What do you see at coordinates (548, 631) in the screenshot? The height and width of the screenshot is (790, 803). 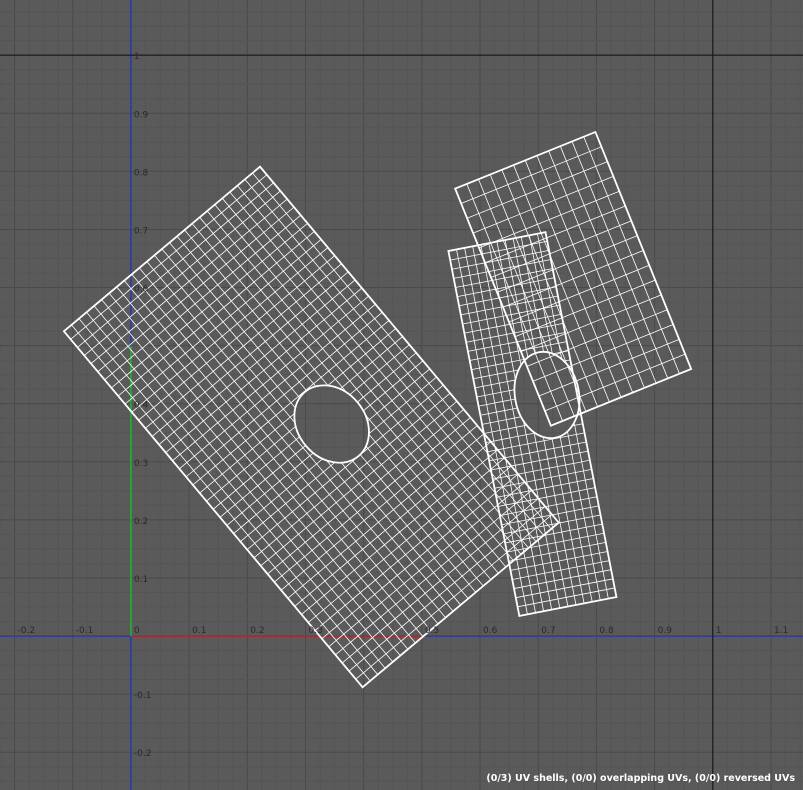 I see `u-tick-label: 0.7` at bounding box center [548, 631].